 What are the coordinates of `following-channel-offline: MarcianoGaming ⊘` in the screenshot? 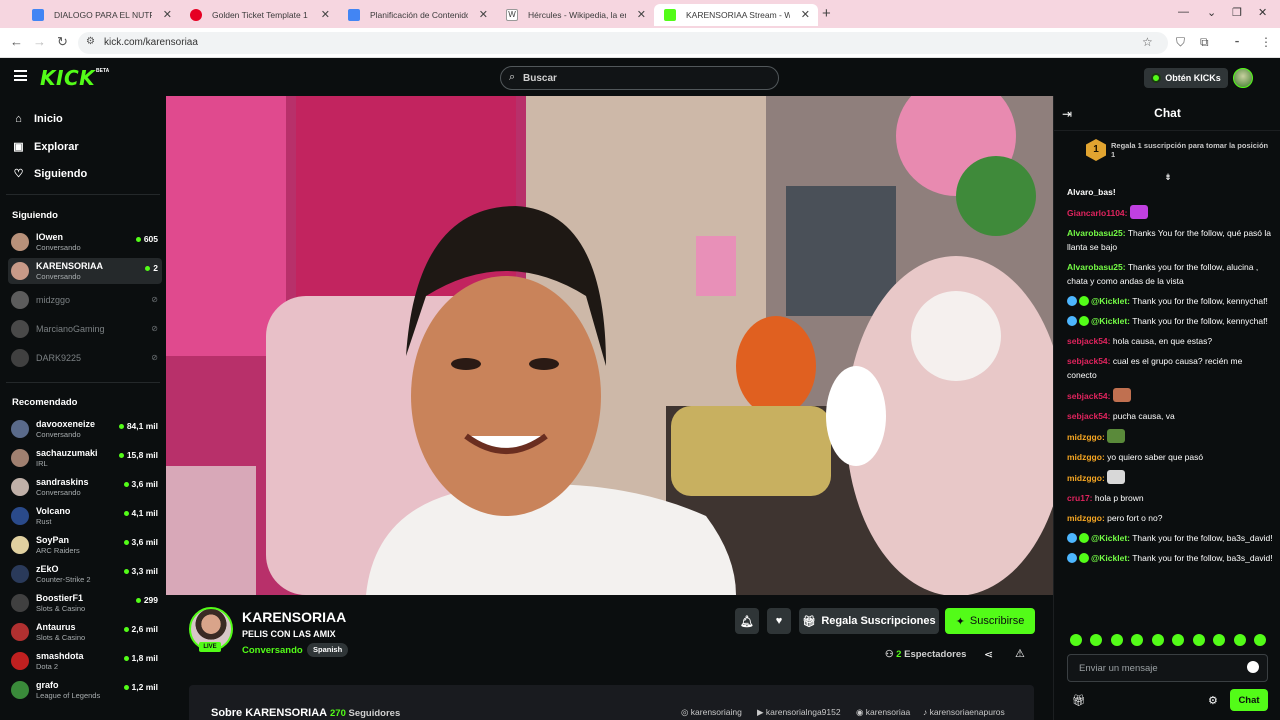 It's located at (85, 329).